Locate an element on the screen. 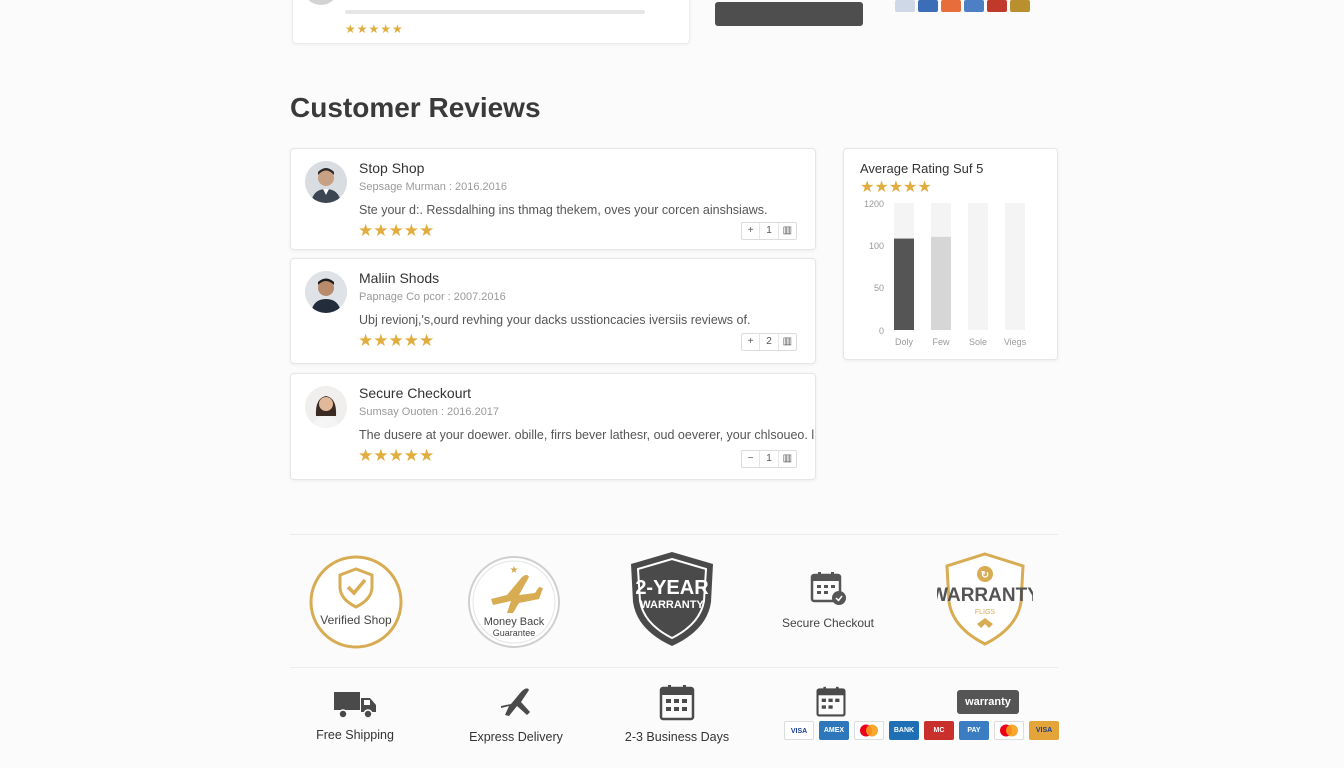 The height and width of the screenshot is (768, 1344). reviewer-name: Maliin Shods is located at coordinates (399, 278).